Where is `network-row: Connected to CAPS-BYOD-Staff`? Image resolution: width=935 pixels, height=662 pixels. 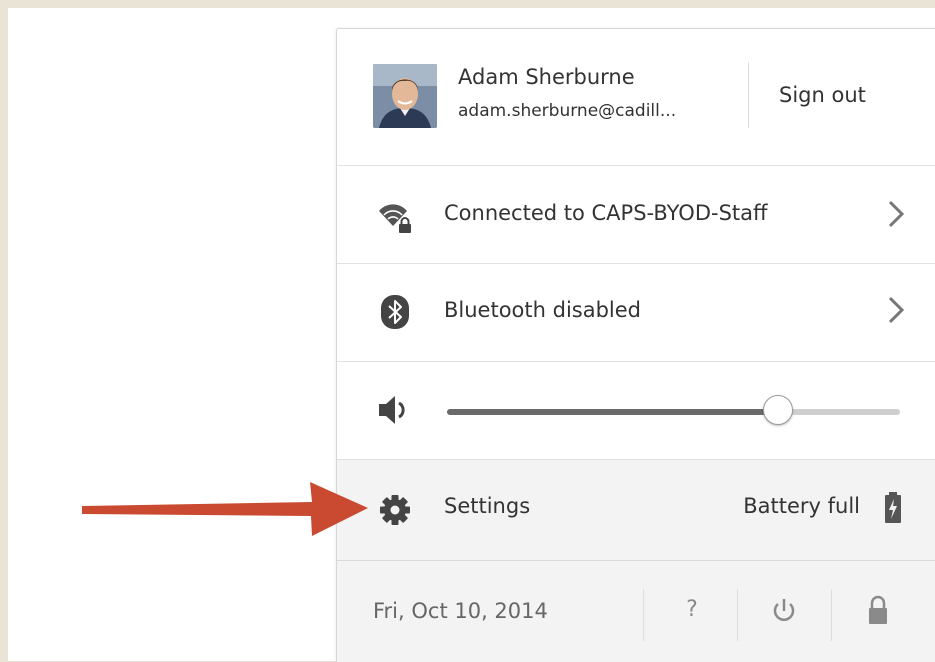
network-row: Connected to CAPS-BYOD-Staff is located at coordinates (636, 215).